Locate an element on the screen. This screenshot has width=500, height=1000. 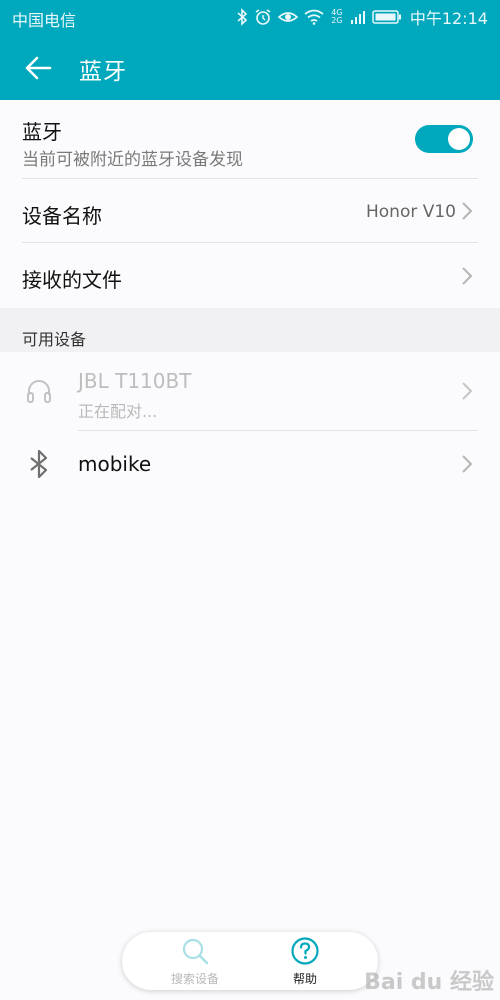
help-button: 帮助 is located at coordinates (305, 961).